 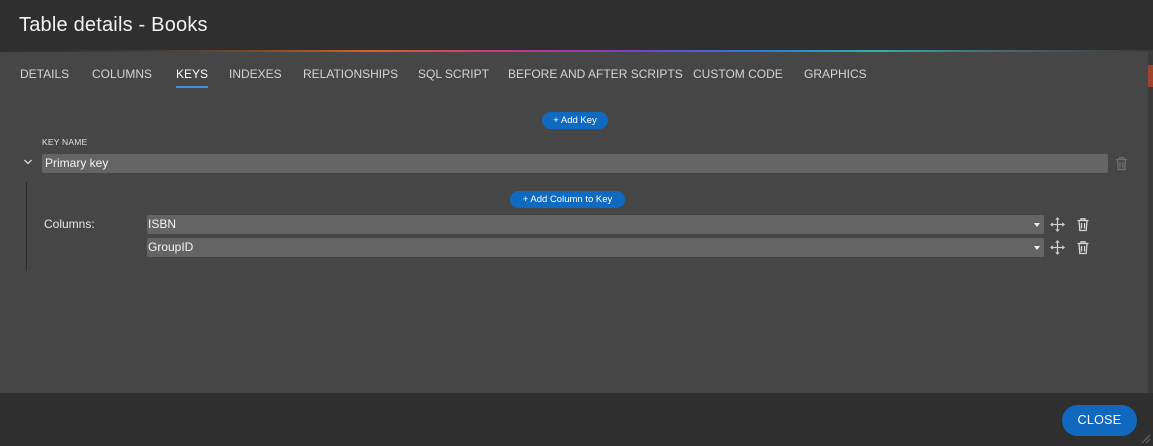 What do you see at coordinates (65, 142) in the screenshot?
I see `key-name-header: KEY NAME` at bounding box center [65, 142].